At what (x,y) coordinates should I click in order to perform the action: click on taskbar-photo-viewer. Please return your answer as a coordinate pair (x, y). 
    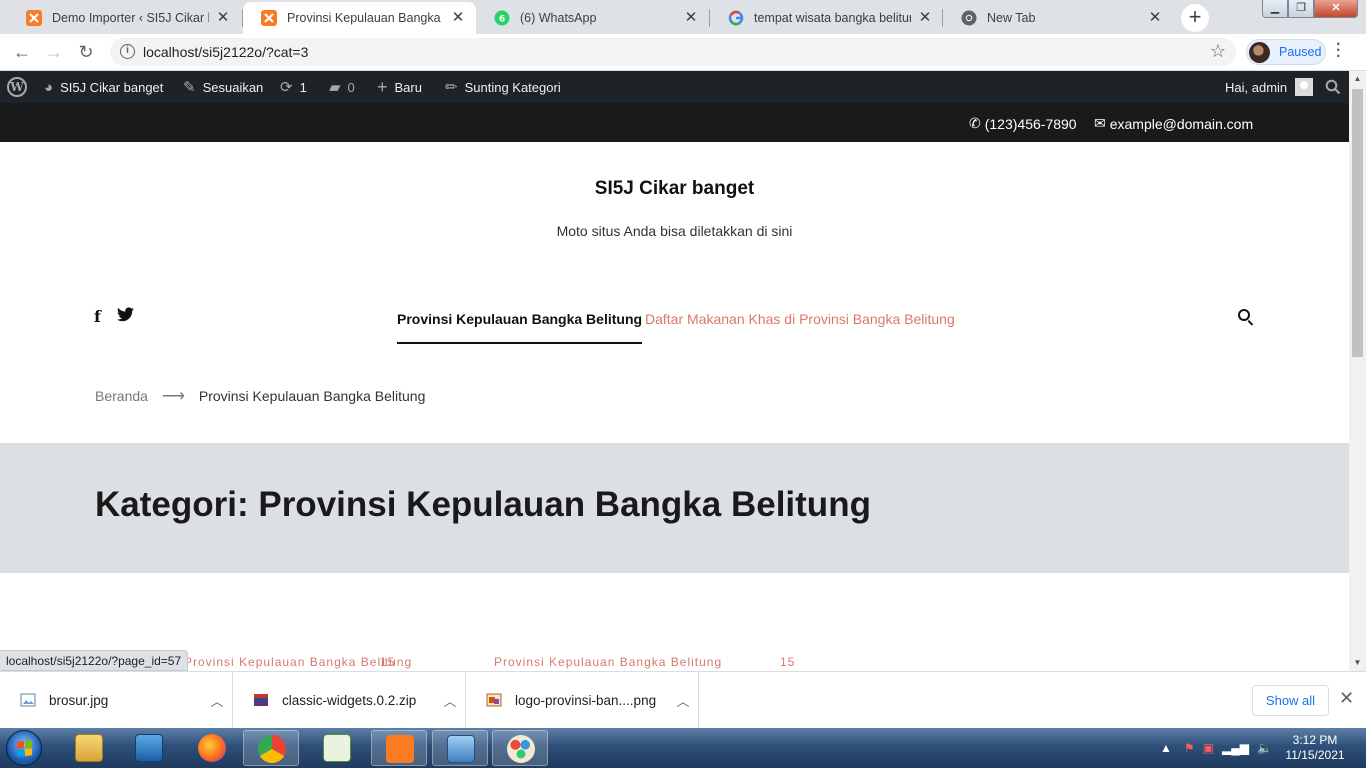
    Looking at the image, I should click on (460, 748).